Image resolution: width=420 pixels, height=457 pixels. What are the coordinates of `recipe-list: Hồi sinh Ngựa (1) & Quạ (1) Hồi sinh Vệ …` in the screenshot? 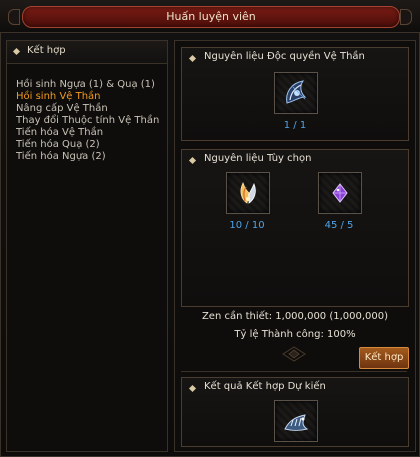 It's located at (87, 121).